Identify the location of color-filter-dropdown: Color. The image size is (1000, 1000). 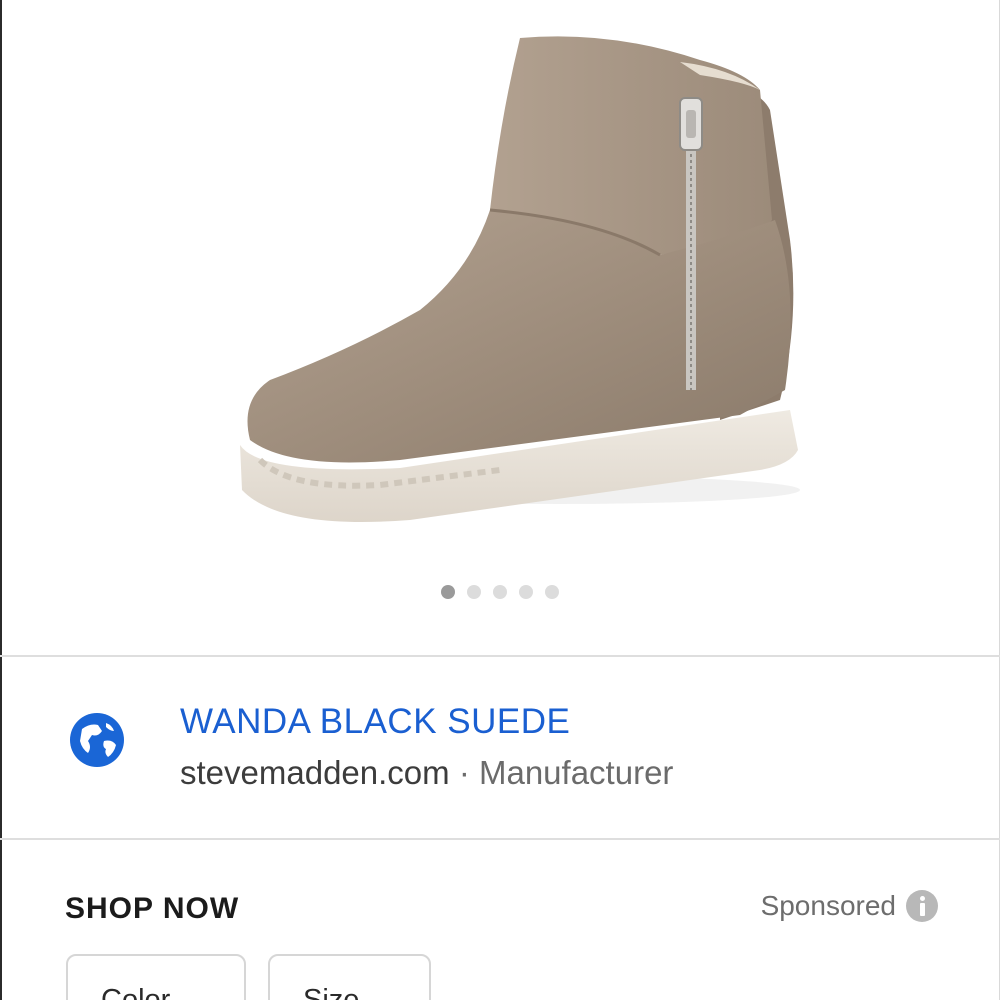
(156, 977).